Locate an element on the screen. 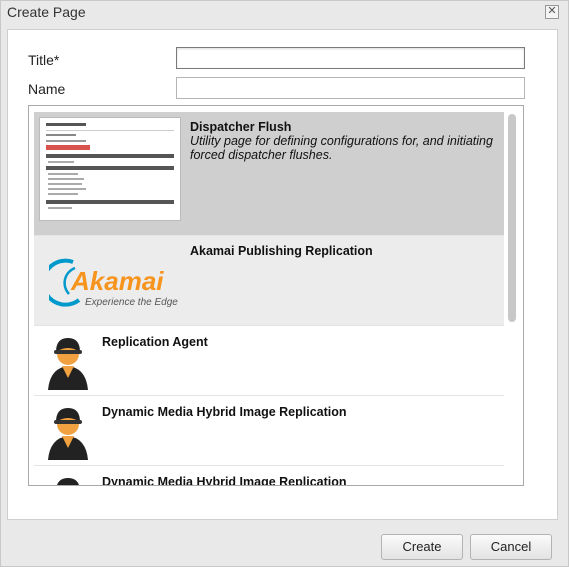 The width and height of the screenshot is (569, 567). create-button: Create is located at coordinates (422, 547).